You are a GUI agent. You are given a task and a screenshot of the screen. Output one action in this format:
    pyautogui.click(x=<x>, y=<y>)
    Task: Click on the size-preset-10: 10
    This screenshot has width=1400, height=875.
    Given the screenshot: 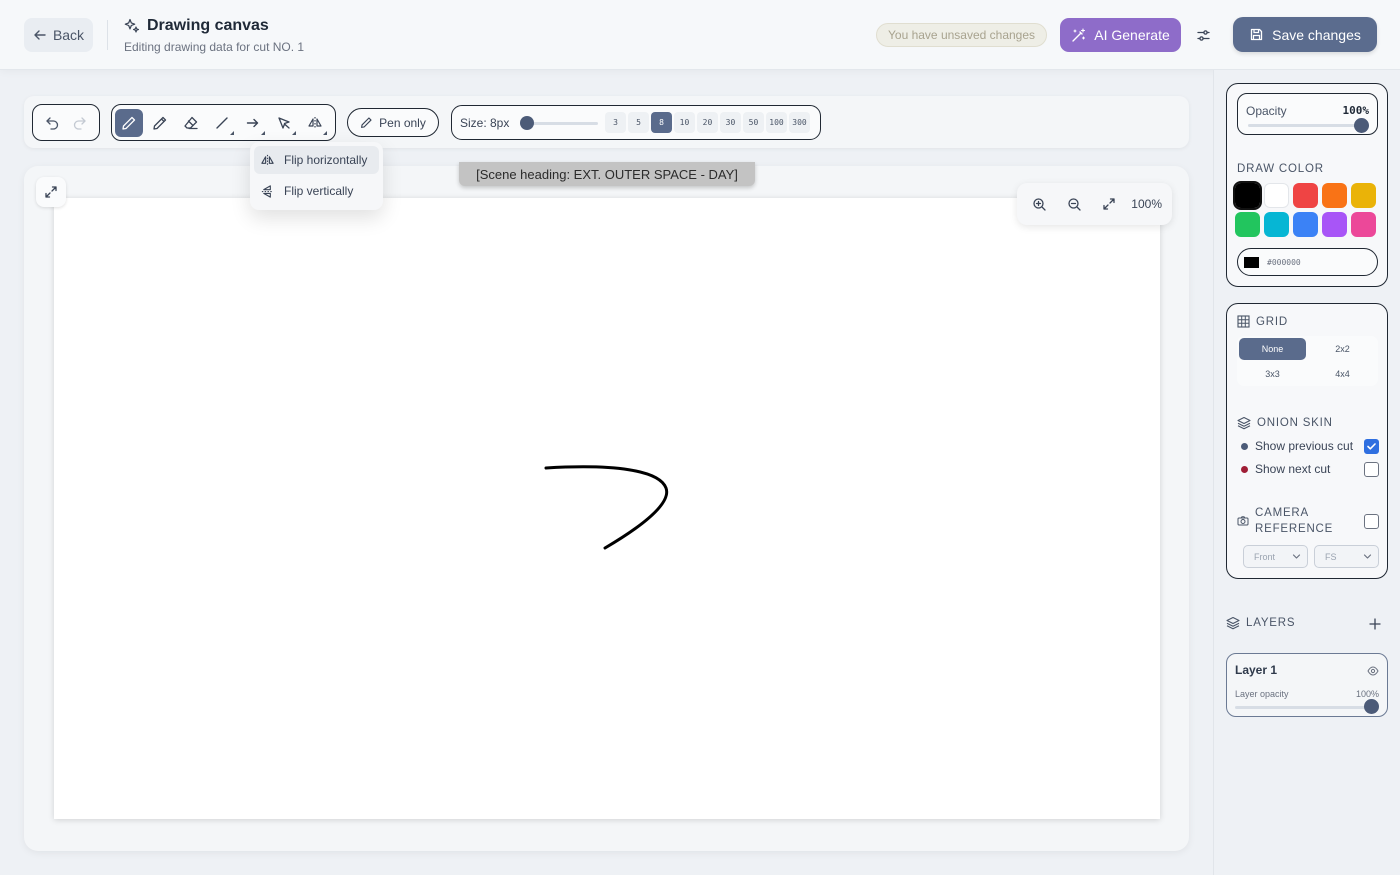 What is the action you would take?
    pyautogui.click(x=684, y=122)
    